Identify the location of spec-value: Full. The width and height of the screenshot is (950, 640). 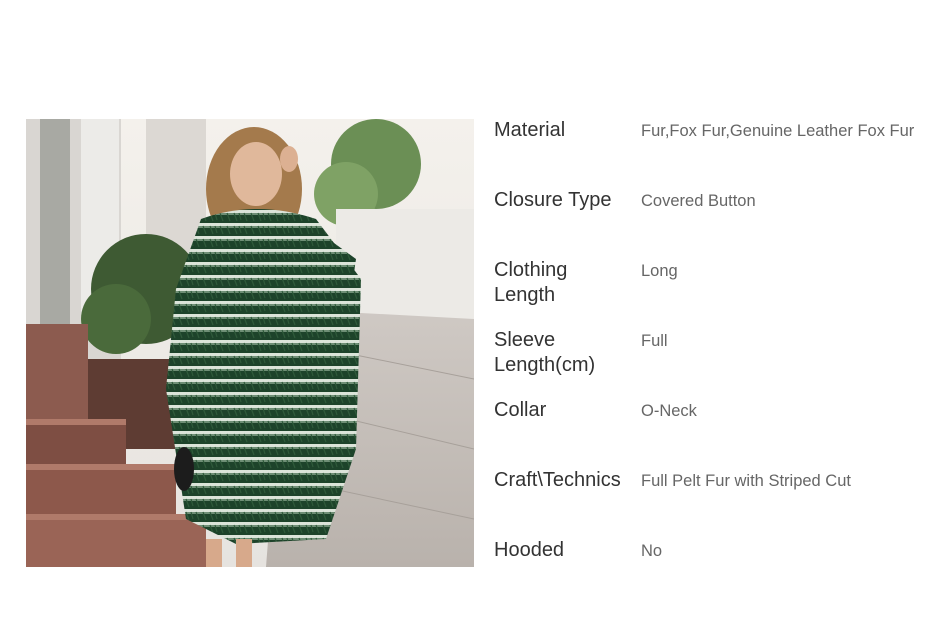
(654, 341).